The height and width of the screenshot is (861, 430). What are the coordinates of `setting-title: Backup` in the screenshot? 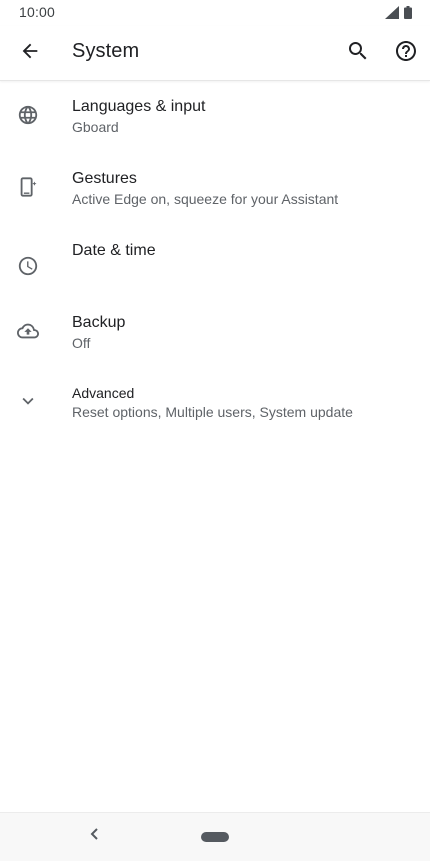 It's located at (99, 322).